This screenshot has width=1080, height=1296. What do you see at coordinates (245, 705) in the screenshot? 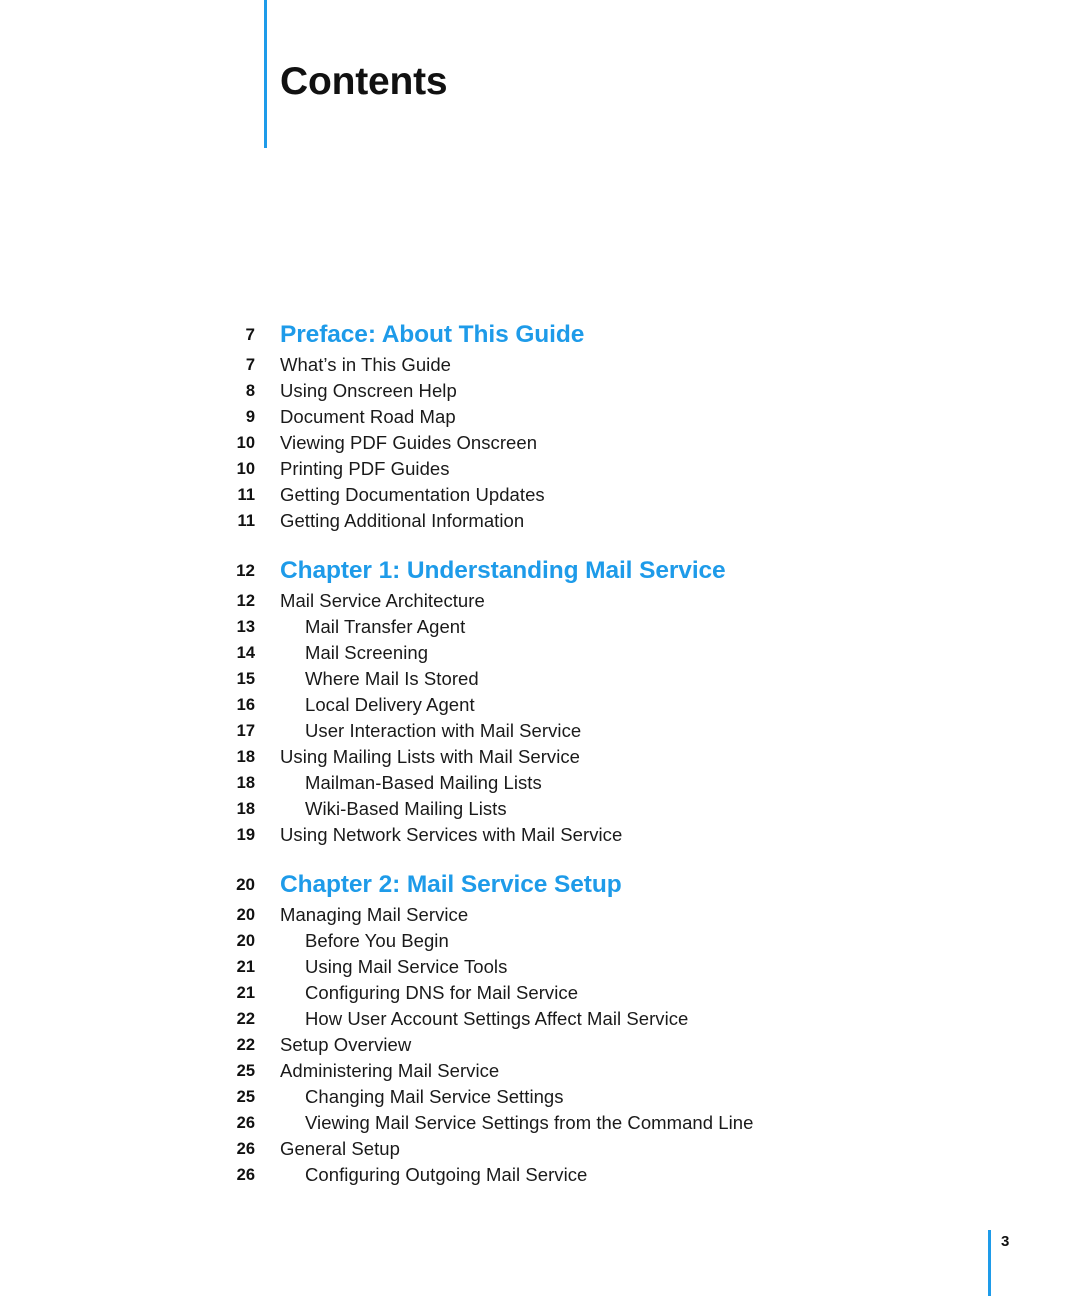
I see `toc-entry-page-number: 16` at bounding box center [245, 705].